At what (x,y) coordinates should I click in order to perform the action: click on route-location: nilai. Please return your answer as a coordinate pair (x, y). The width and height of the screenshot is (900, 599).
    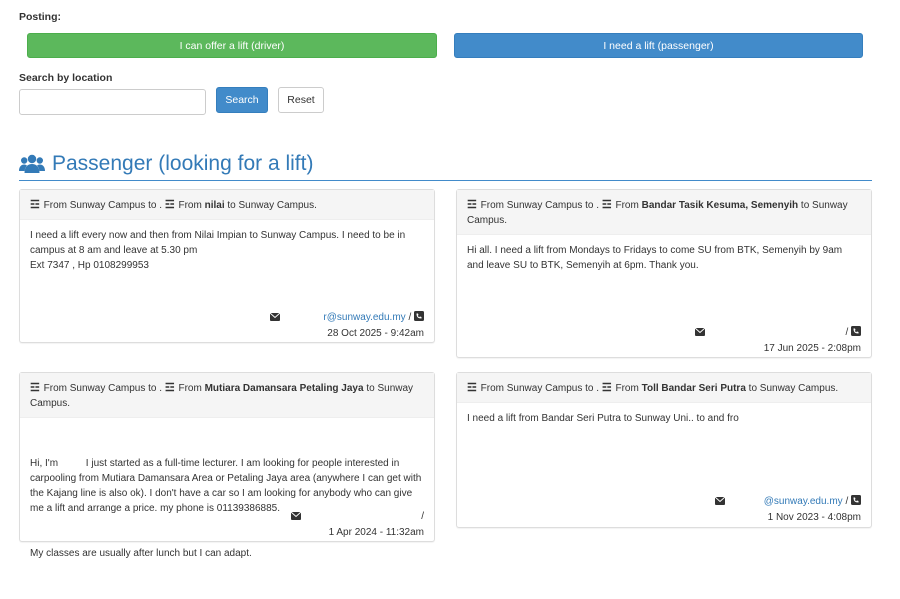
    Looking at the image, I should click on (214, 205).